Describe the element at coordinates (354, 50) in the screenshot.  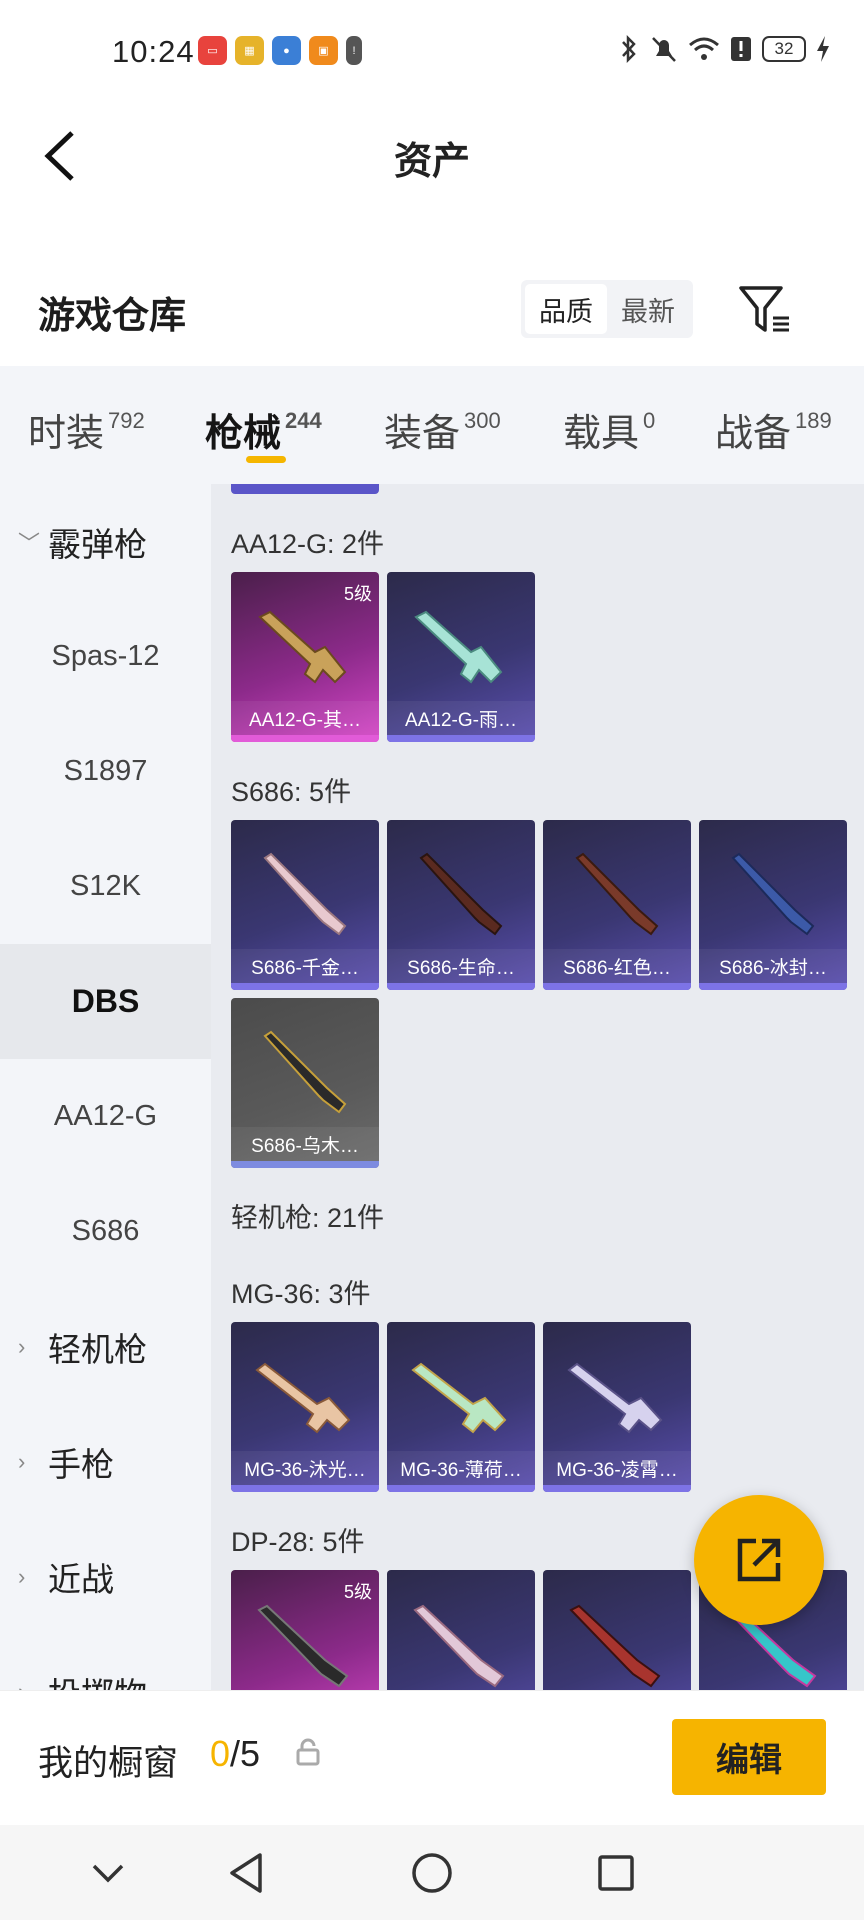
I see `alert-icon: !` at that location.